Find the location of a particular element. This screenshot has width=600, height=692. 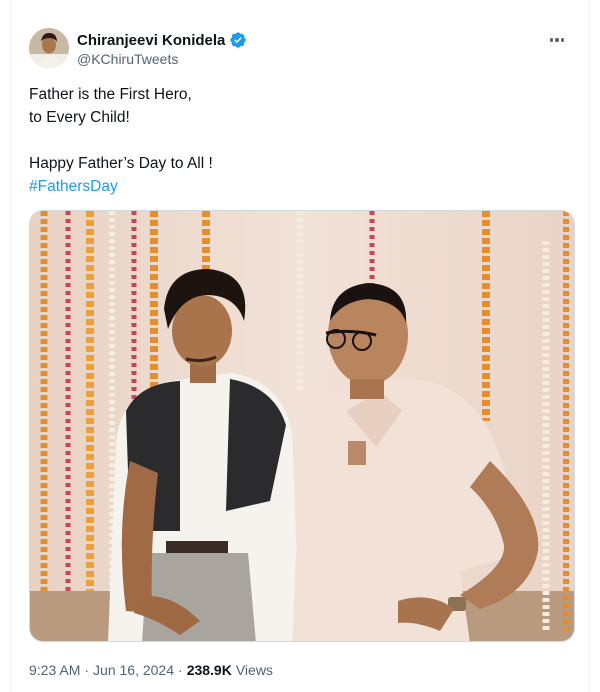

tweet-time-link: 9:23 AM is located at coordinates (54, 670).